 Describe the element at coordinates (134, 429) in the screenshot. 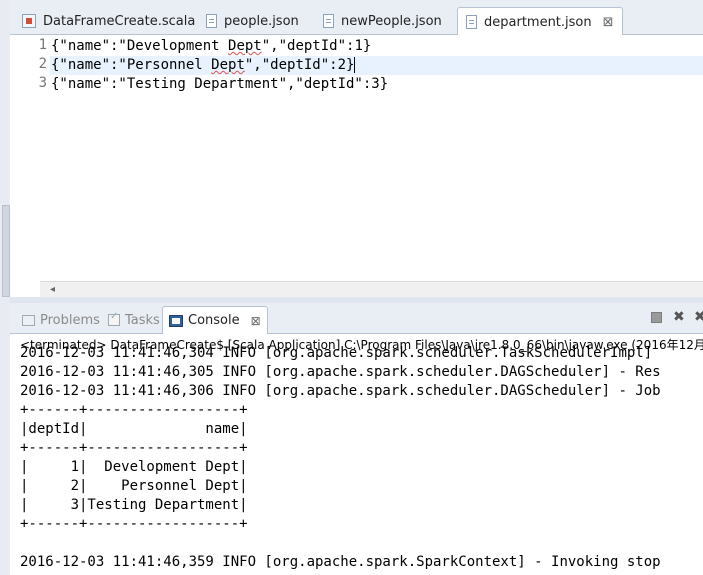

I see `console-line: |deptId| name|` at that location.